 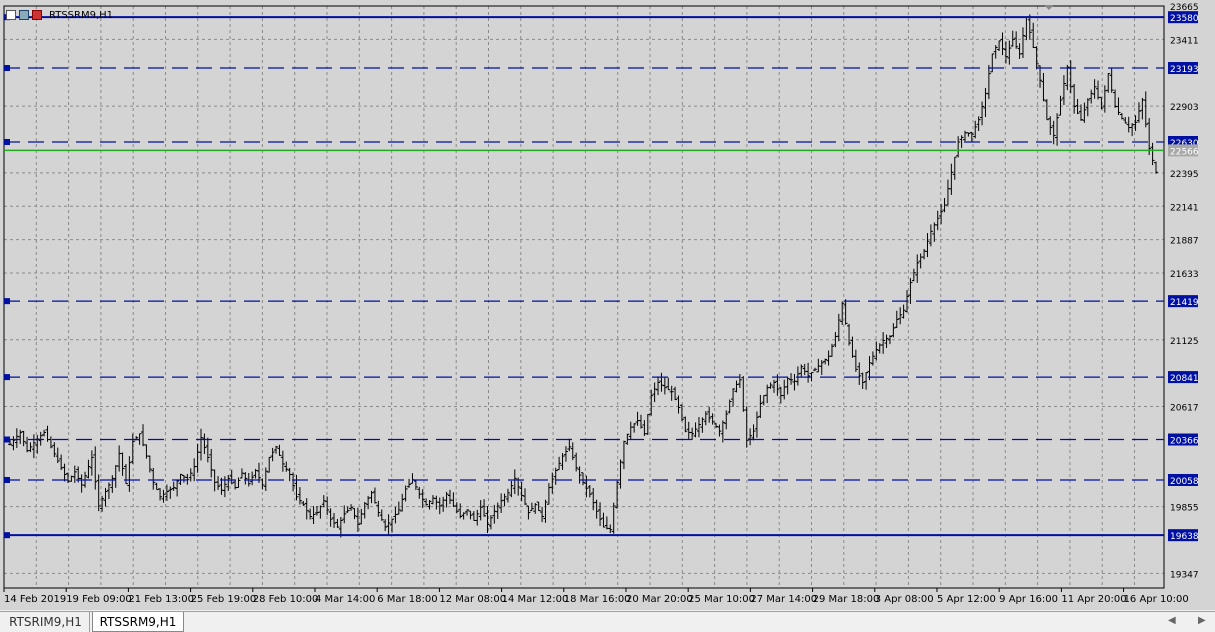 I want to click on chart-bars-icon, so click(x=37, y=15).